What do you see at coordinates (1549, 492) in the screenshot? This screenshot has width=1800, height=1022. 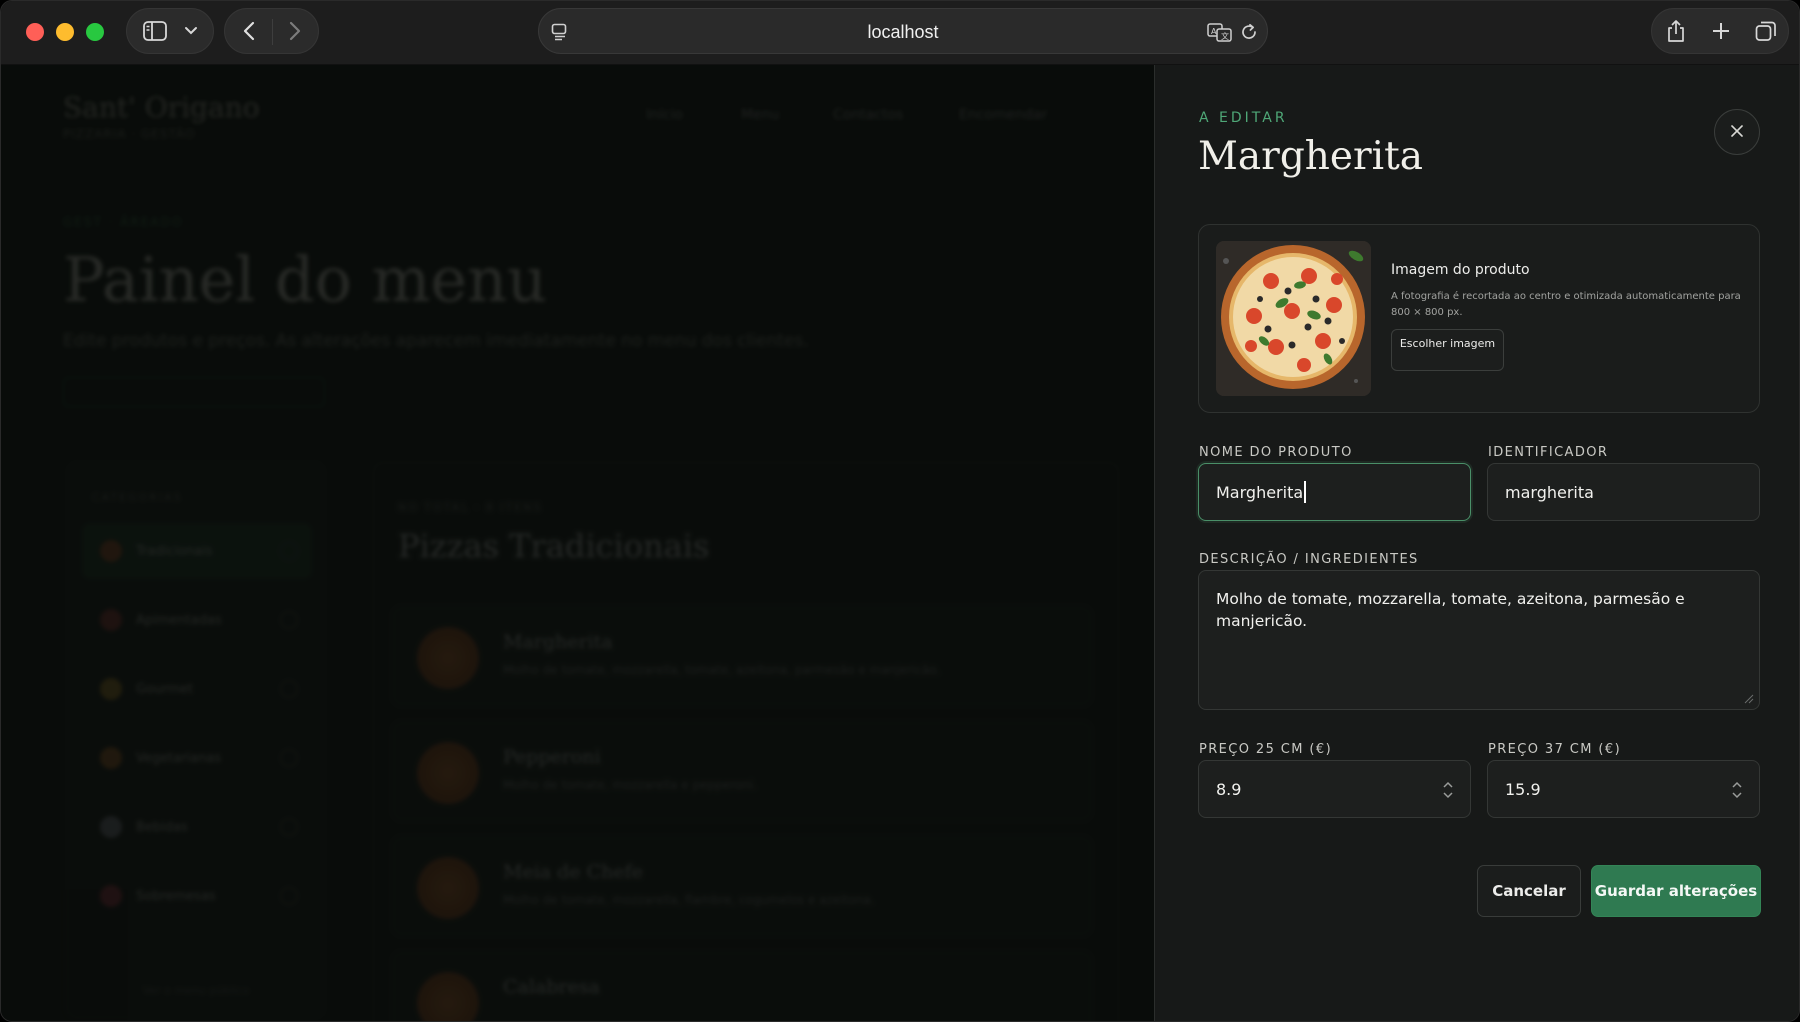 I see `identifier-value: margherita` at bounding box center [1549, 492].